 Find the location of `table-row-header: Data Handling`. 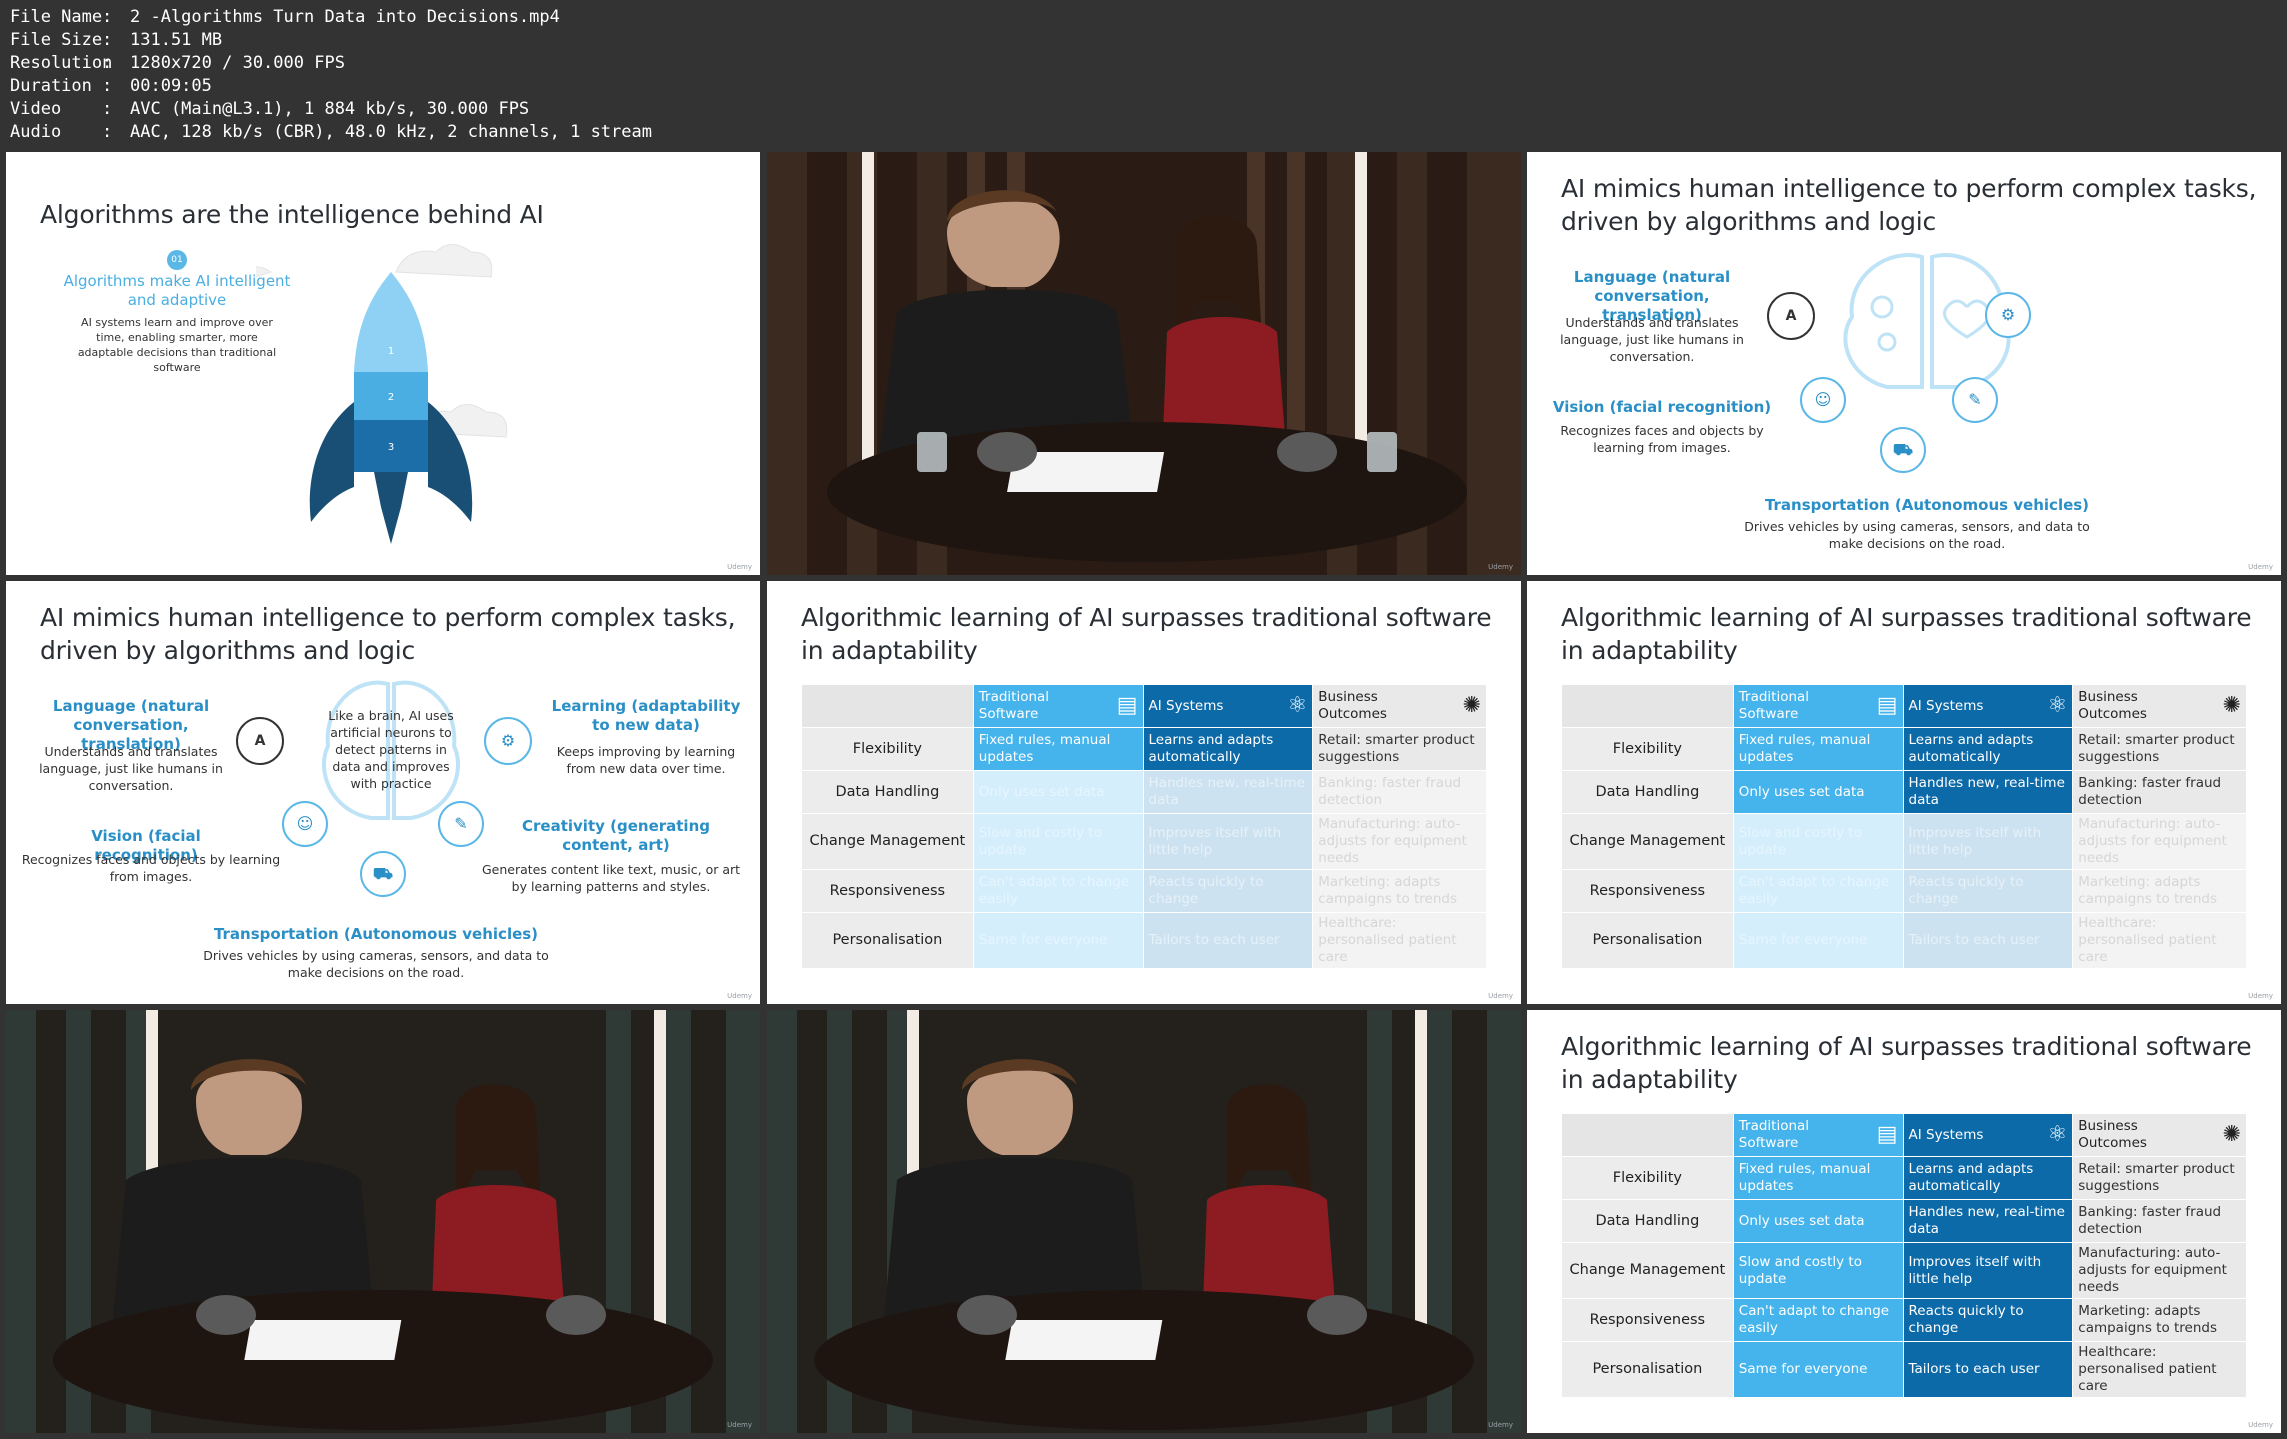

table-row-header: Data Handling is located at coordinates (887, 792).